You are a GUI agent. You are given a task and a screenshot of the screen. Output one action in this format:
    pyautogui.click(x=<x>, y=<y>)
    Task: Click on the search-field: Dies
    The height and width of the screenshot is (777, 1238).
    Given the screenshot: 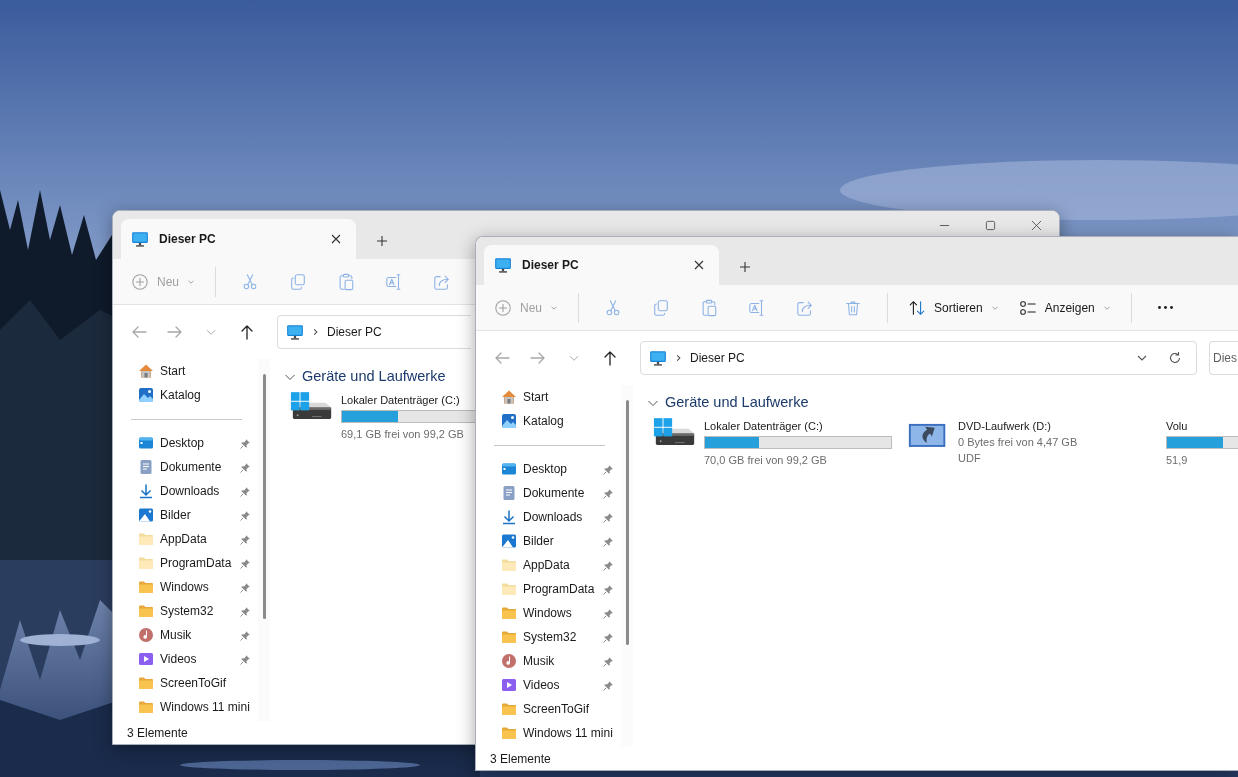 What is the action you would take?
    pyautogui.click(x=1223, y=358)
    